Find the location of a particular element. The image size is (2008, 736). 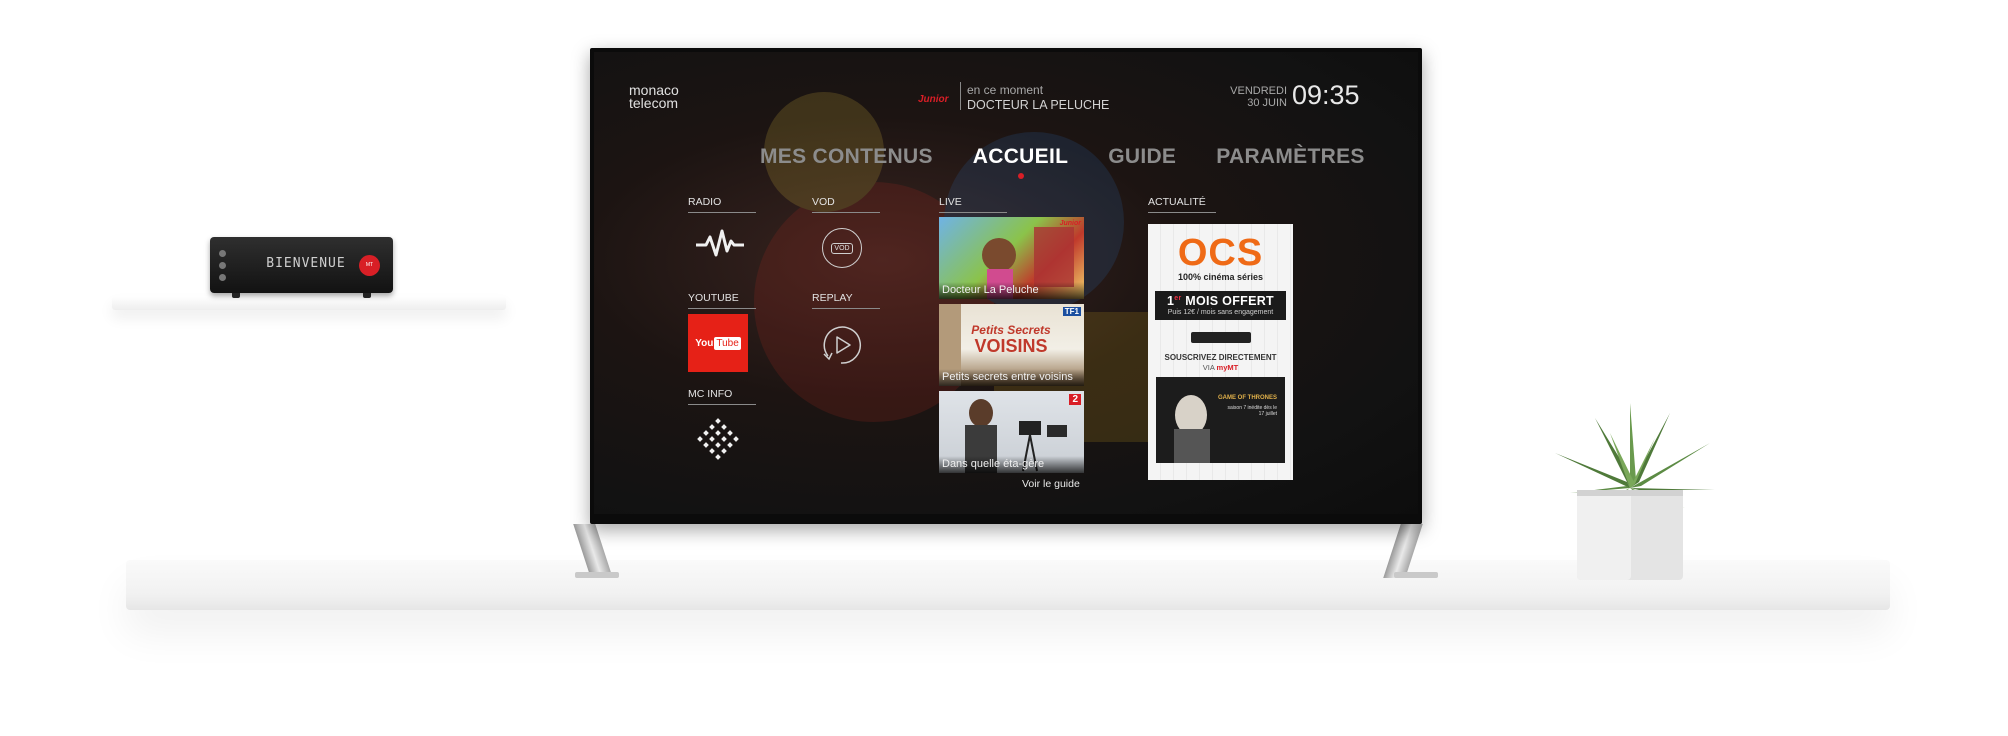

main-nav: MES CONTENUS ACCUEIL GUIDE PARAMÈTRES is located at coordinates (1062, 162).